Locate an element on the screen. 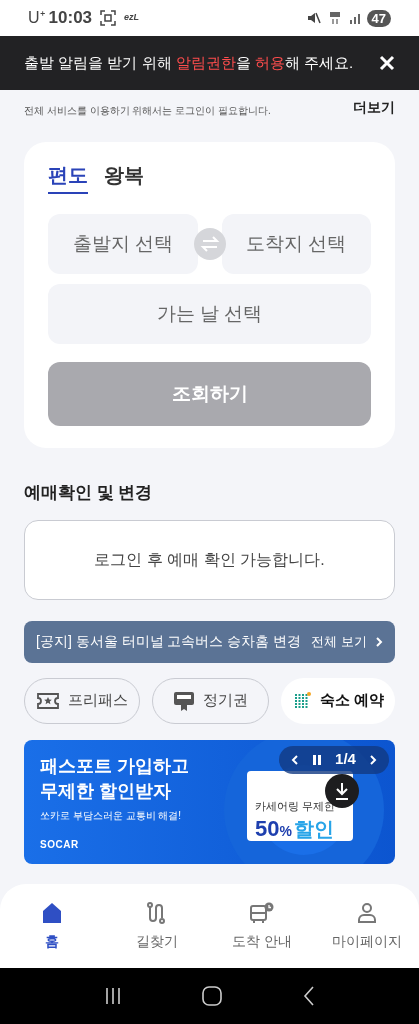  clock: 10:03 is located at coordinates (70, 18).